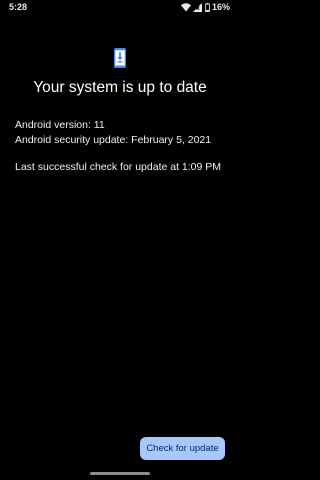 The height and width of the screenshot is (480, 320). What do you see at coordinates (120, 7) in the screenshot?
I see `status-bar: 5:28 16%` at bounding box center [120, 7].